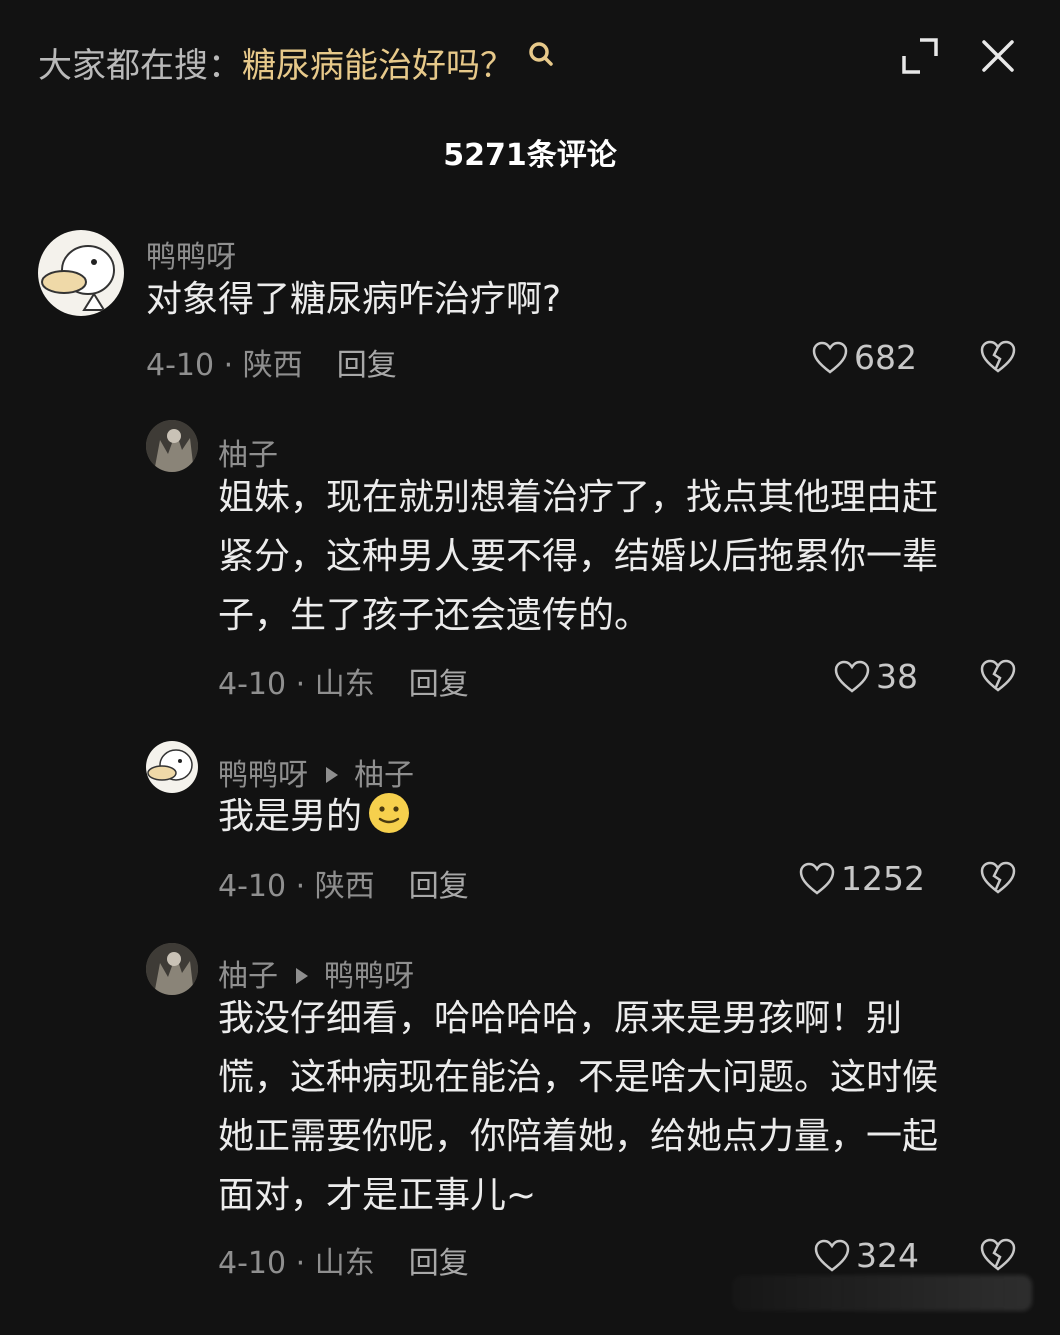 This screenshot has height=1335, width=1060. Describe the element at coordinates (897, 676) in the screenshot. I see `like-count: 38` at that location.